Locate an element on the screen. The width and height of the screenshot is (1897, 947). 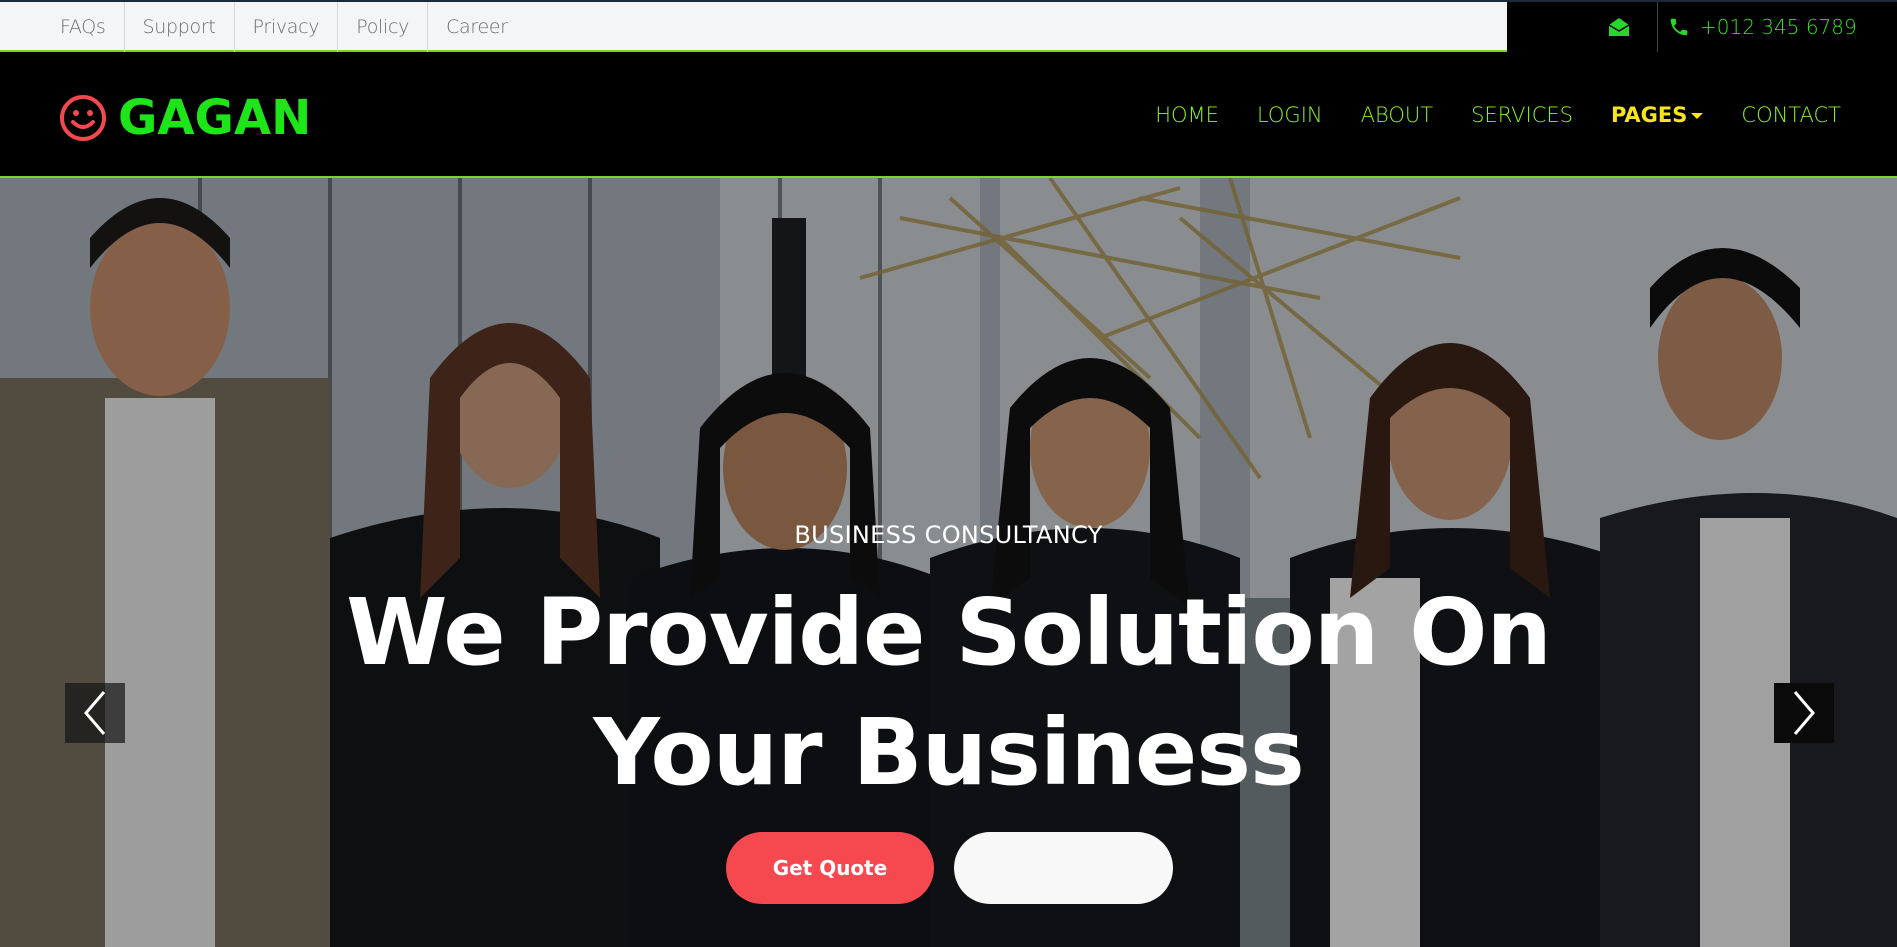
carousel-prev-button is located at coordinates (95, 713).